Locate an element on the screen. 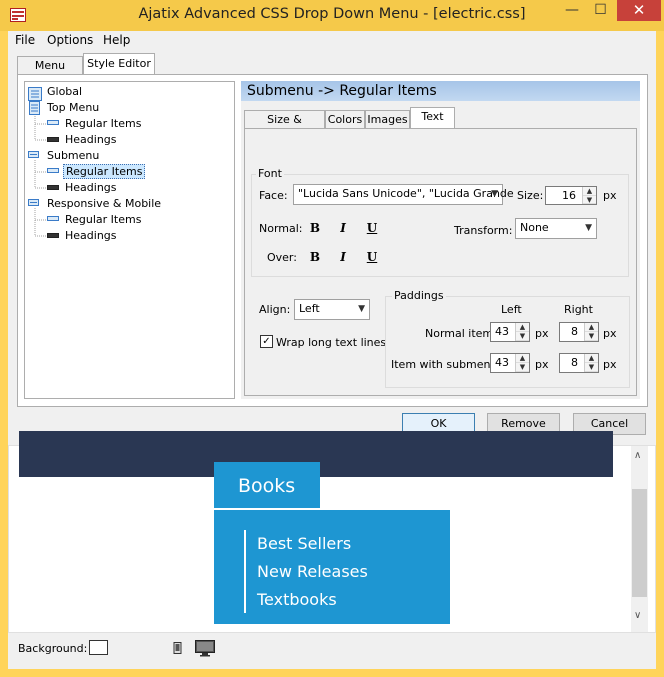 The width and height of the screenshot is (664, 677). tab-images: Images is located at coordinates (387, 119).